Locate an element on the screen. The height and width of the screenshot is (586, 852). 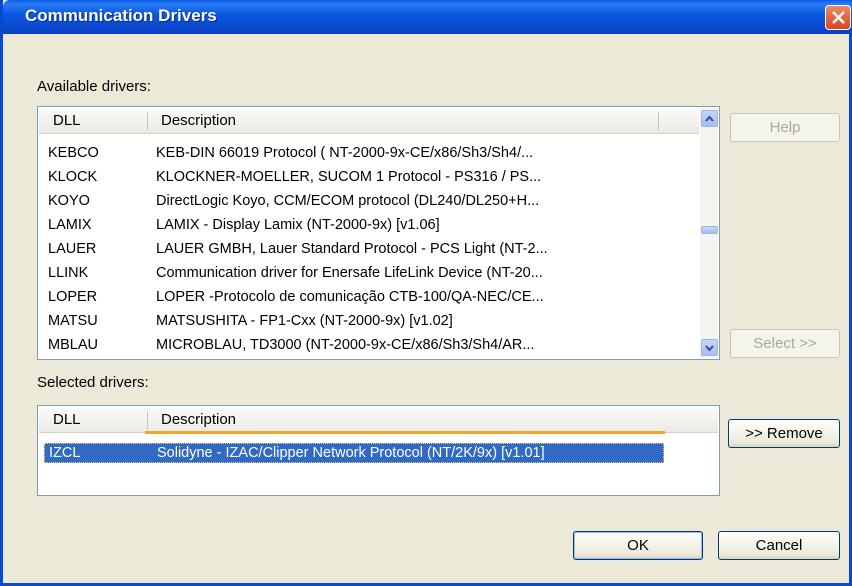
vertical-scrollbar is located at coordinates (709, 233).